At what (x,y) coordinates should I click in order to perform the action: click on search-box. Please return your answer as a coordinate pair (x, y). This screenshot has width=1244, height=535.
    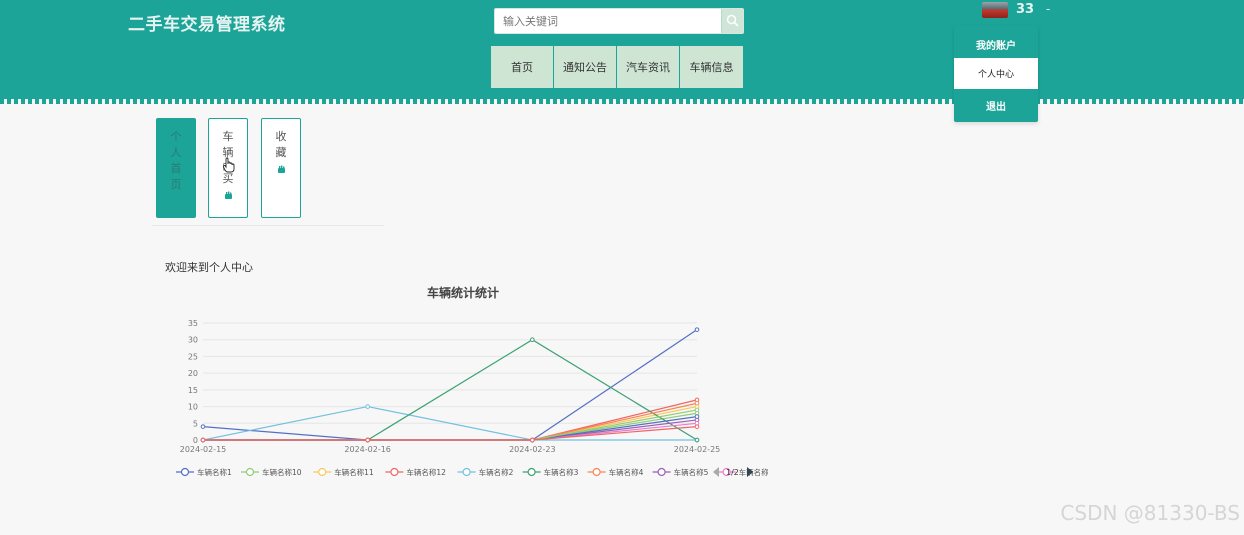
    Looking at the image, I should click on (619, 21).